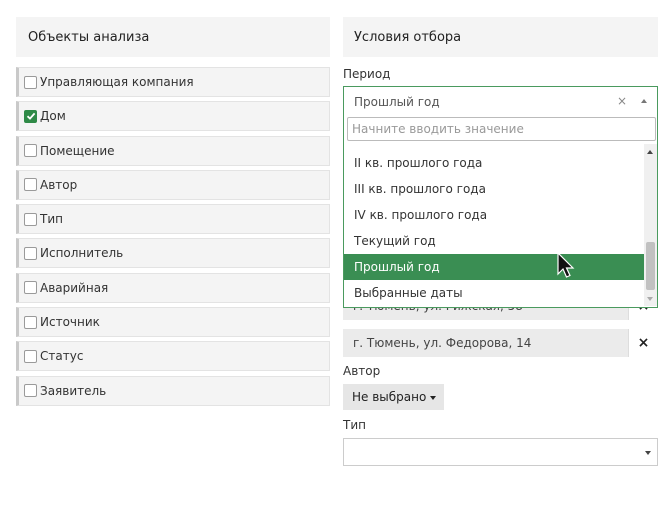 The image size is (672, 520). I want to click on scroll-down-arrow-icon, so click(650, 299).